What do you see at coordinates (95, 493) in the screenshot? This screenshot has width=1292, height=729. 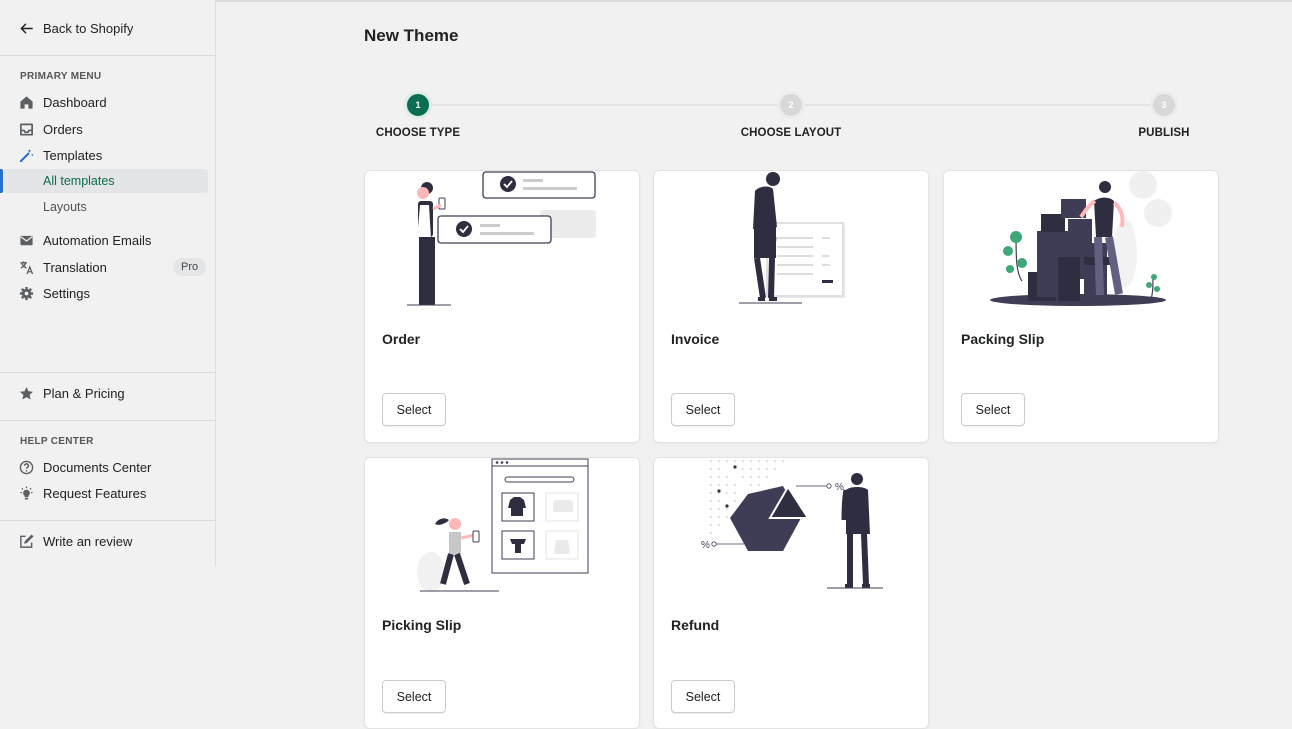 I see `sidebar-item-label: Request Features` at bounding box center [95, 493].